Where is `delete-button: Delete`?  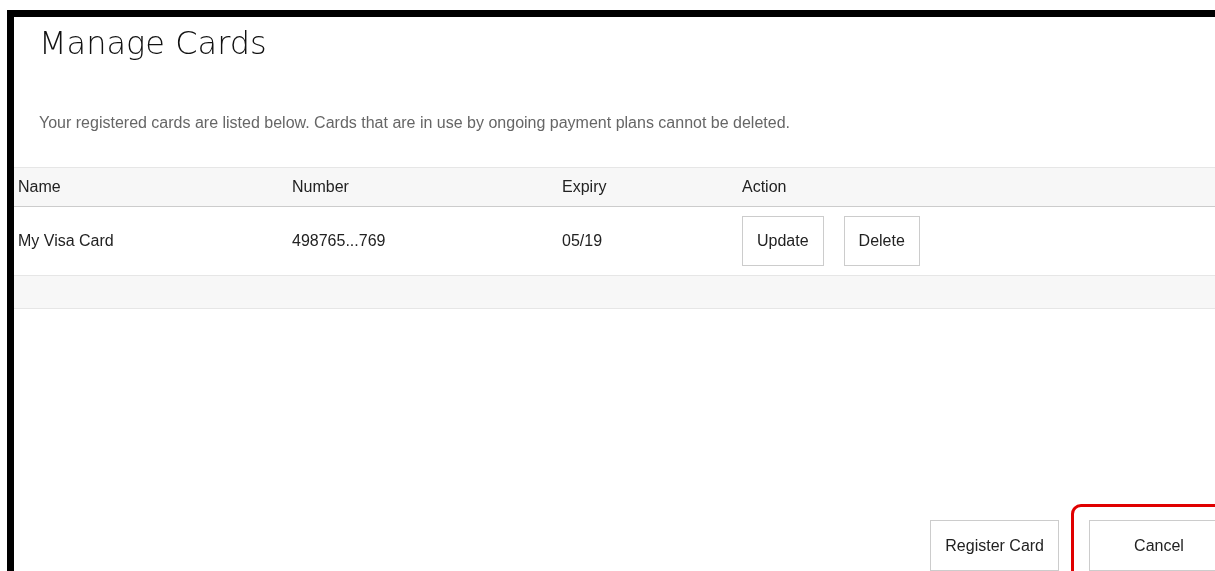
delete-button: Delete is located at coordinates (881, 241).